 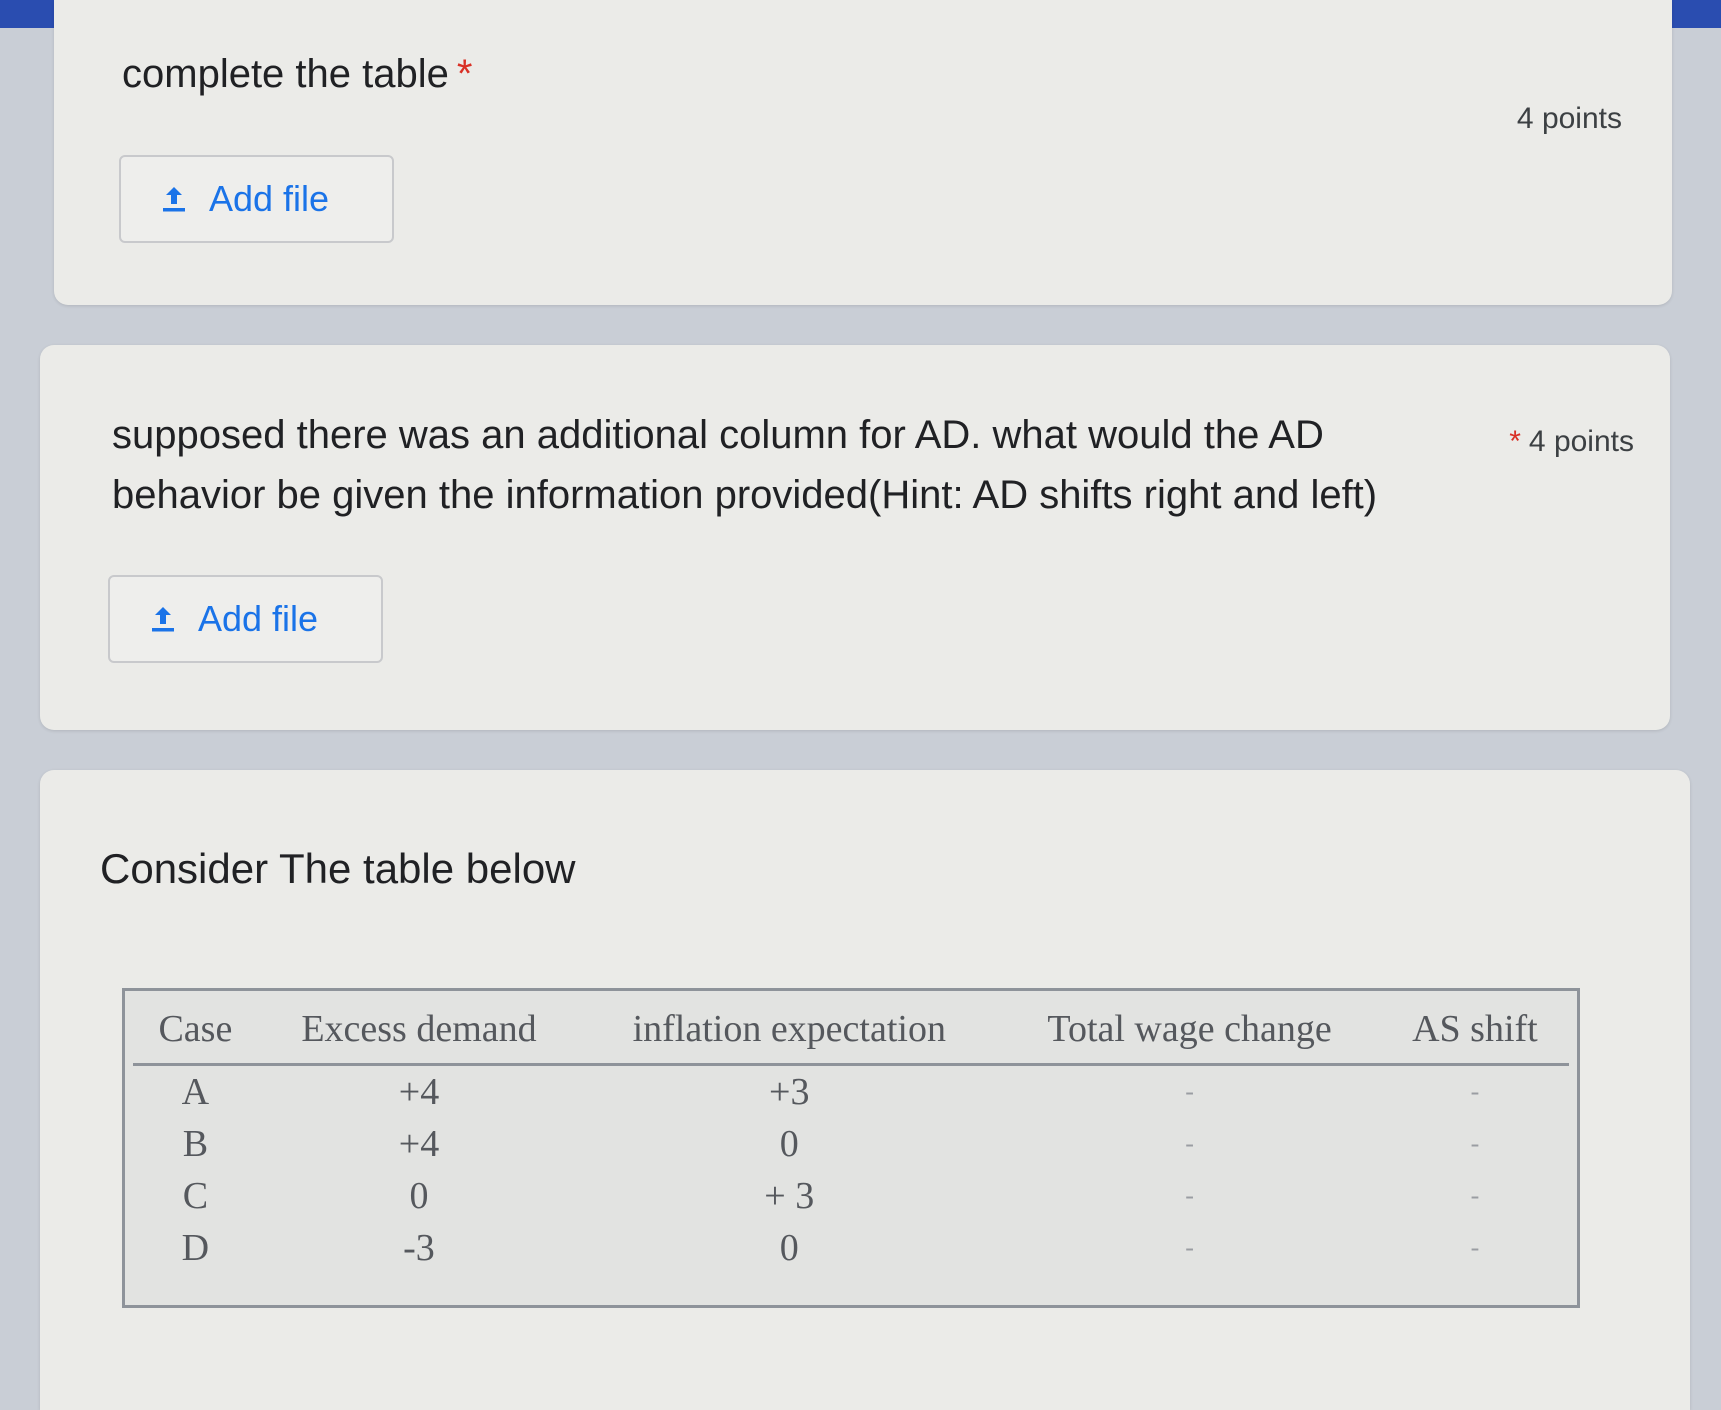 What do you see at coordinates (1581, 441) in the screenshot?
I see `points-value: 4 points` at bounding box center [1581, 441].